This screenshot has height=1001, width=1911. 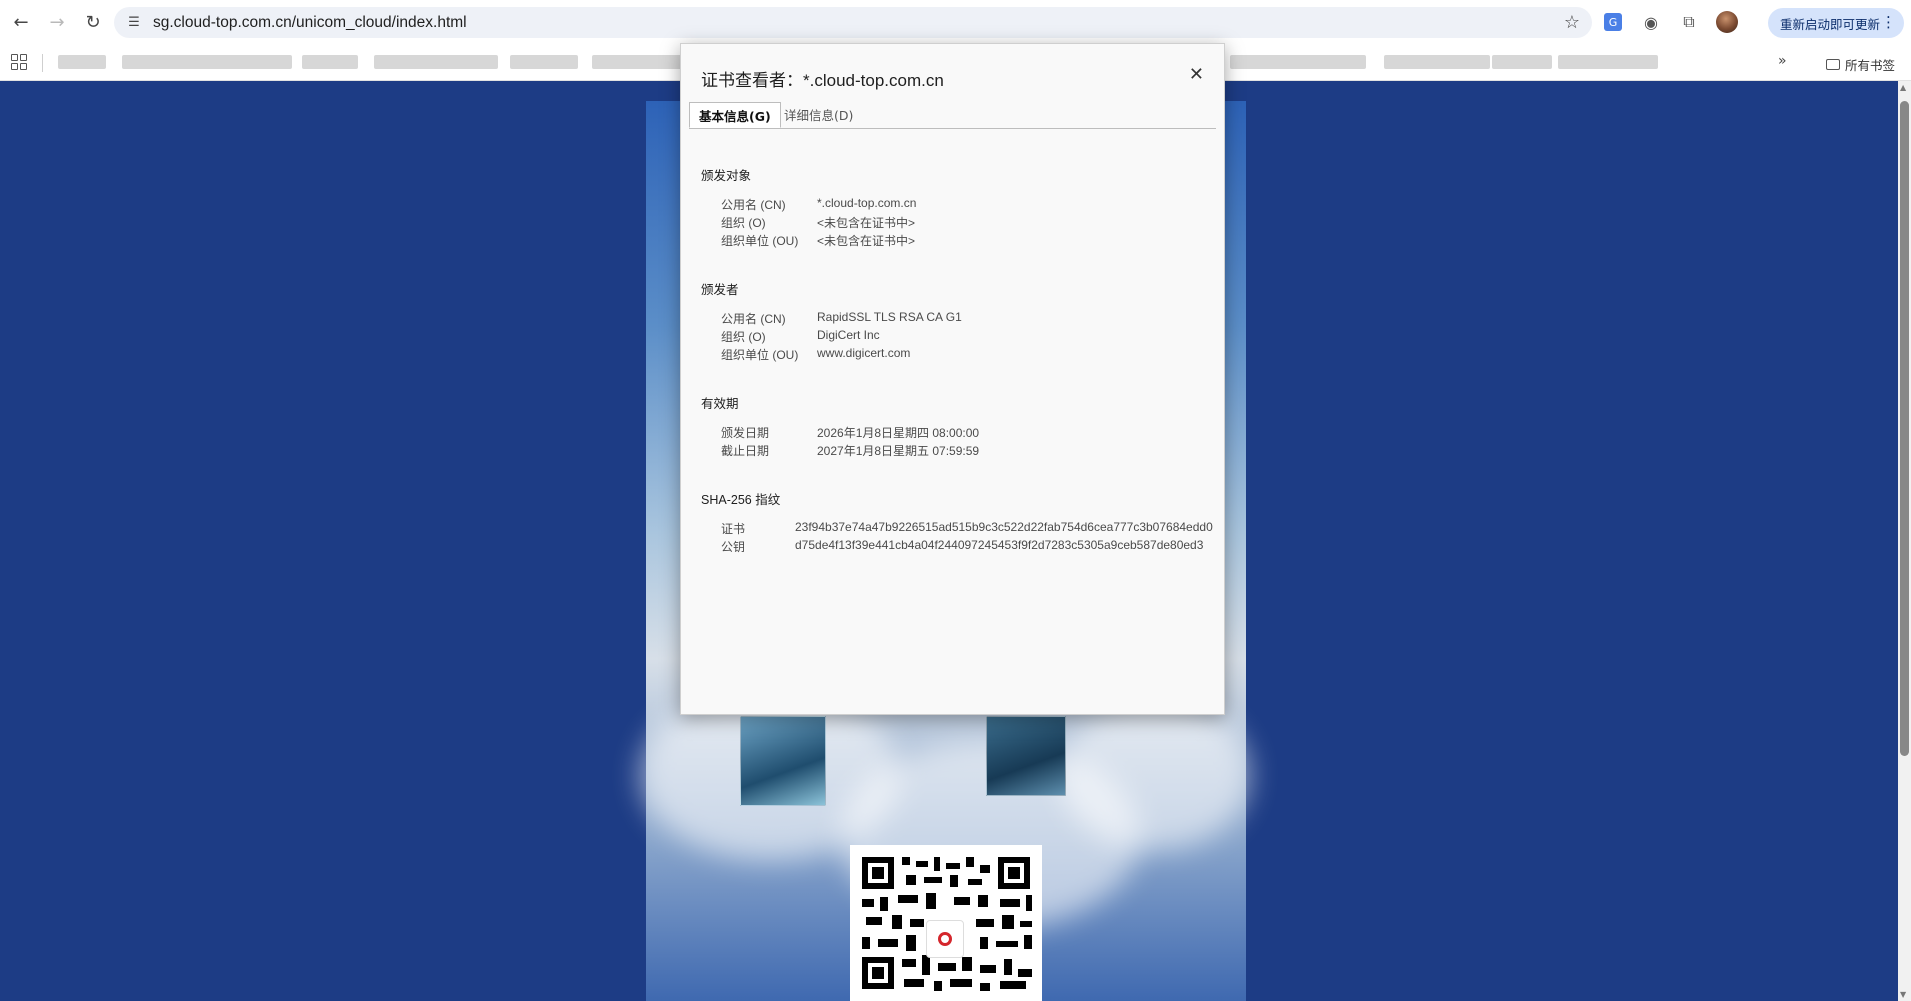 I want to click on forward-button: →, so click(x=57, y=23).